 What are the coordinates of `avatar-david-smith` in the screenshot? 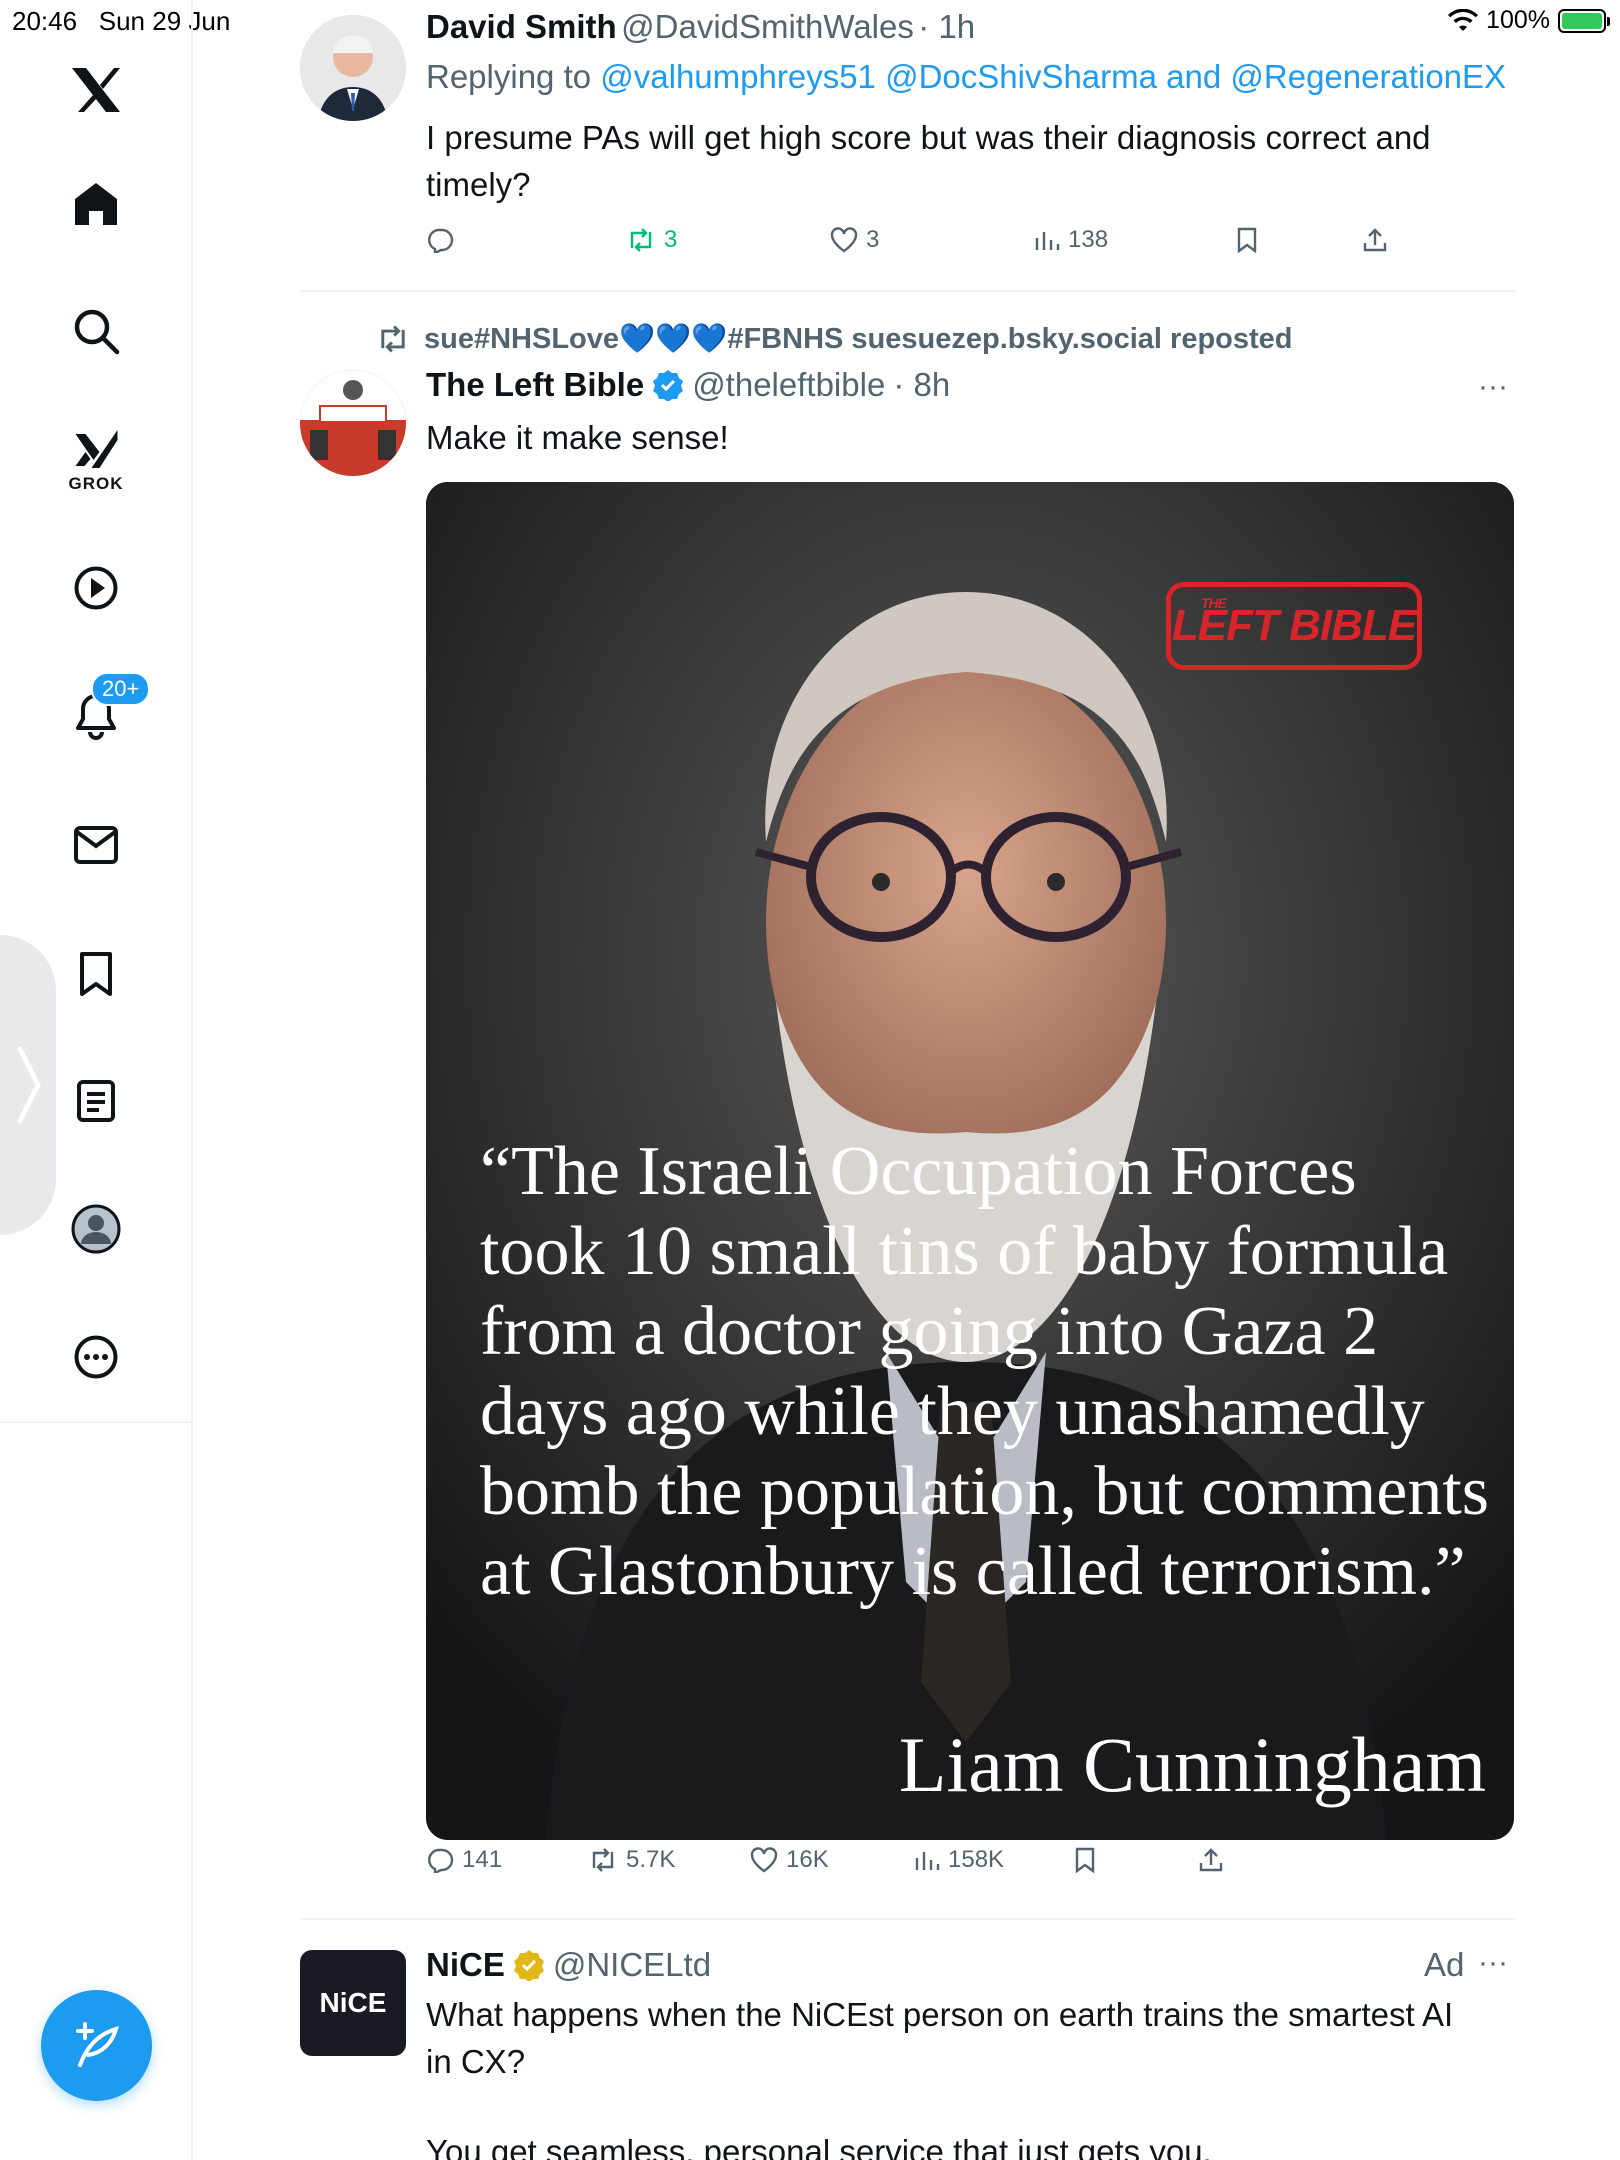 It's located at (353, 68).